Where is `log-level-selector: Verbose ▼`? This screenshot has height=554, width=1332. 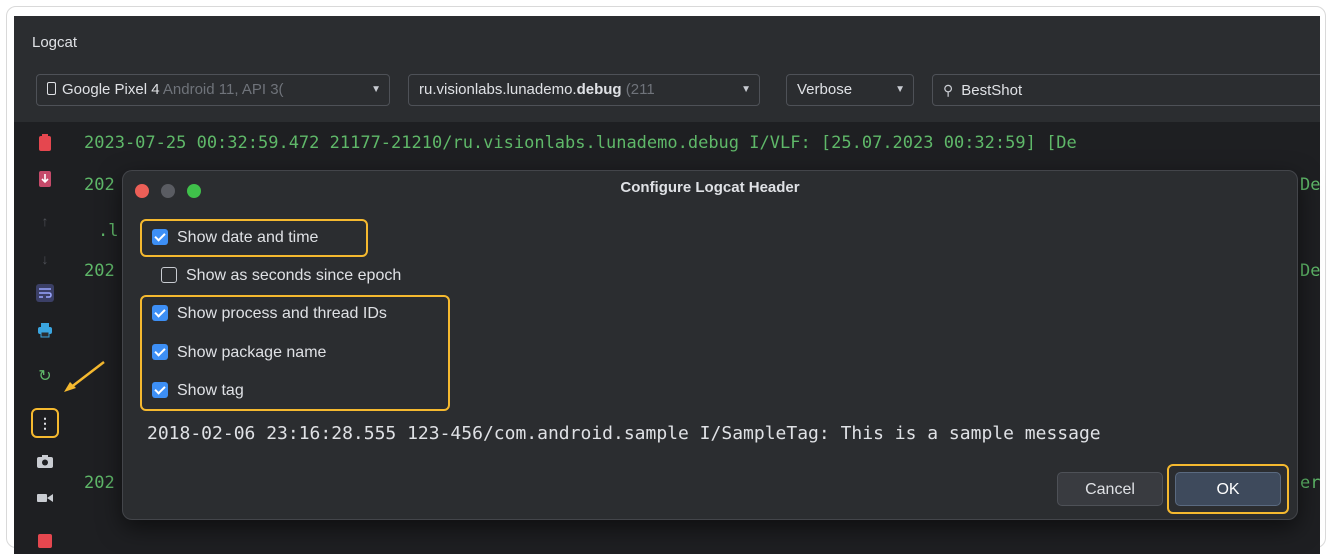 log-level-selector: Verbose ▼ is located at coordinates (850, 90).